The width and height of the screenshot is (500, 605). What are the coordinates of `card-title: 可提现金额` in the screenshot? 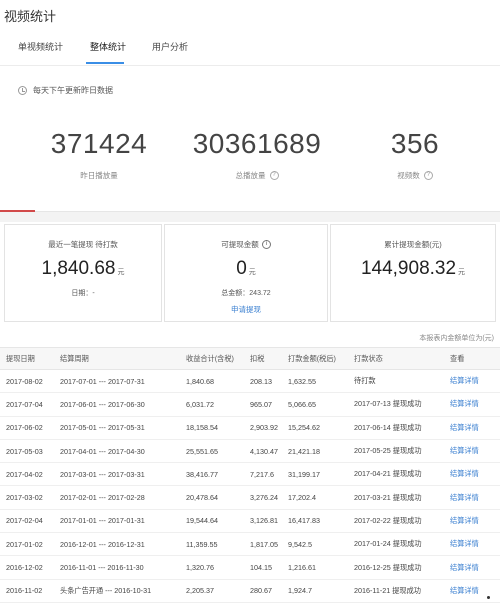 It's located at (240, 244).